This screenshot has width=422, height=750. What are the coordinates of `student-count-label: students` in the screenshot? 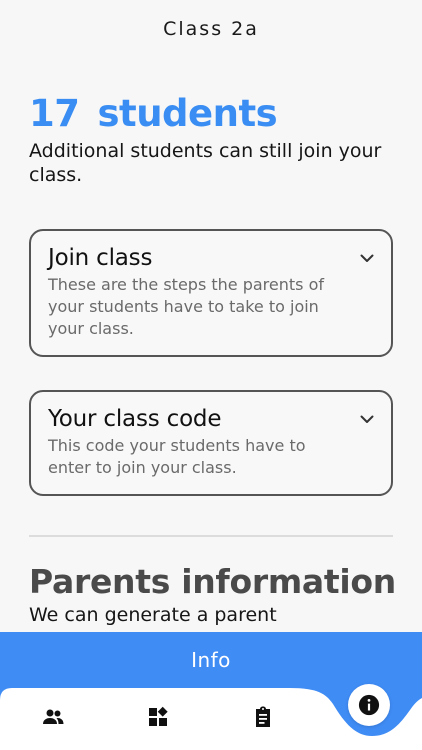 It's located at (187, 113).